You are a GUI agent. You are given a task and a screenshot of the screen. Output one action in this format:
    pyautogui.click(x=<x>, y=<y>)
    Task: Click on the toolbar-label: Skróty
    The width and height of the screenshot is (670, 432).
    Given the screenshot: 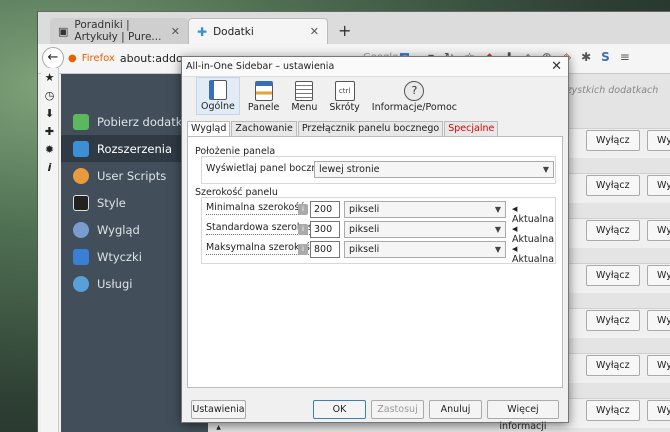 What is the action you would take?
    pyautogui.click(x=344, y=107)
    